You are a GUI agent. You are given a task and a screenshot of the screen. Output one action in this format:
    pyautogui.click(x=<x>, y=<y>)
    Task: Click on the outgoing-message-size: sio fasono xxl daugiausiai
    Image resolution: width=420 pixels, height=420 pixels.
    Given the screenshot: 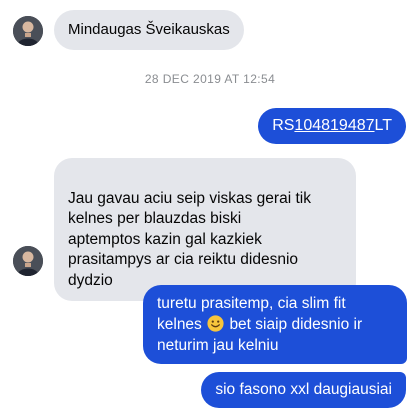 What is the action you would take?
    pyautogui.click(x=303, y=390)
    